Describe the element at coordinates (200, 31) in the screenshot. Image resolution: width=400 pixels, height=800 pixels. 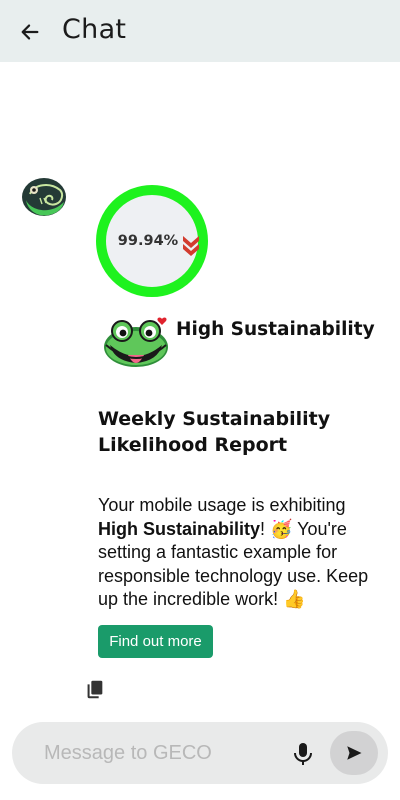
I see `app-header: Chat` at that location.